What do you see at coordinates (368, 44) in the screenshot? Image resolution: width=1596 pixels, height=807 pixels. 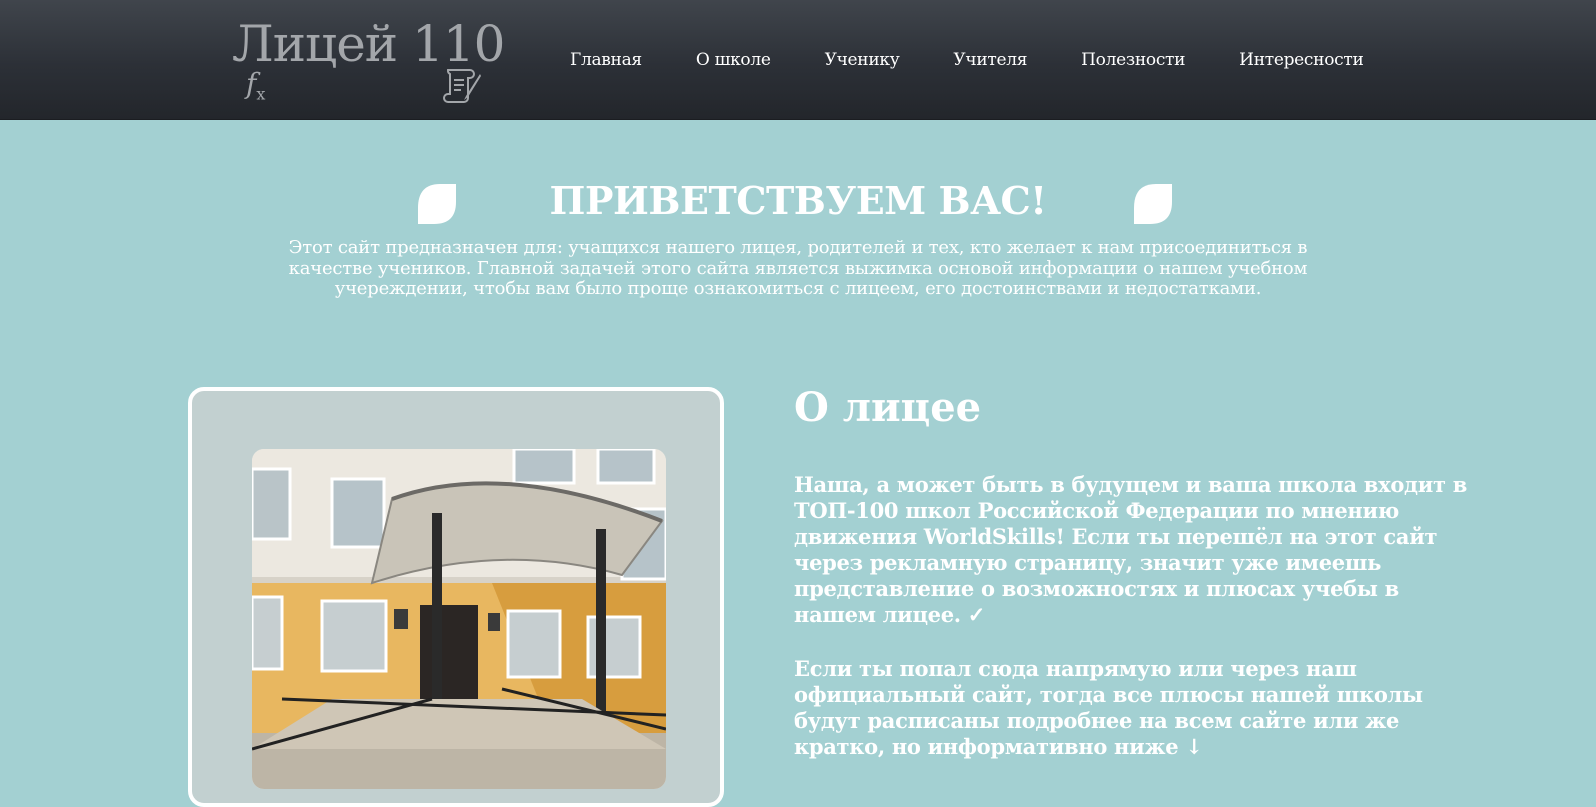 I see `logo-text: Лицей 110` at bounding box center [368, 44].